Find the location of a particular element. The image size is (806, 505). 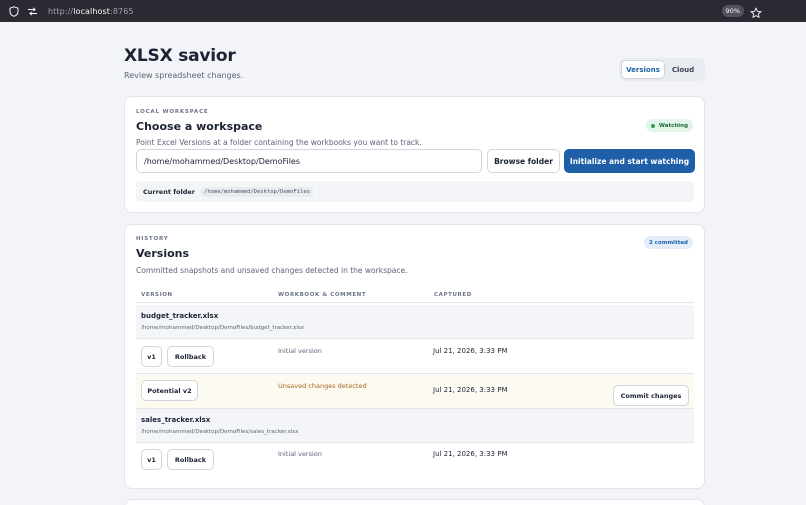

workspace-eyebrow: LOCAL WORKSPACE is located at coordinates (172, 112).